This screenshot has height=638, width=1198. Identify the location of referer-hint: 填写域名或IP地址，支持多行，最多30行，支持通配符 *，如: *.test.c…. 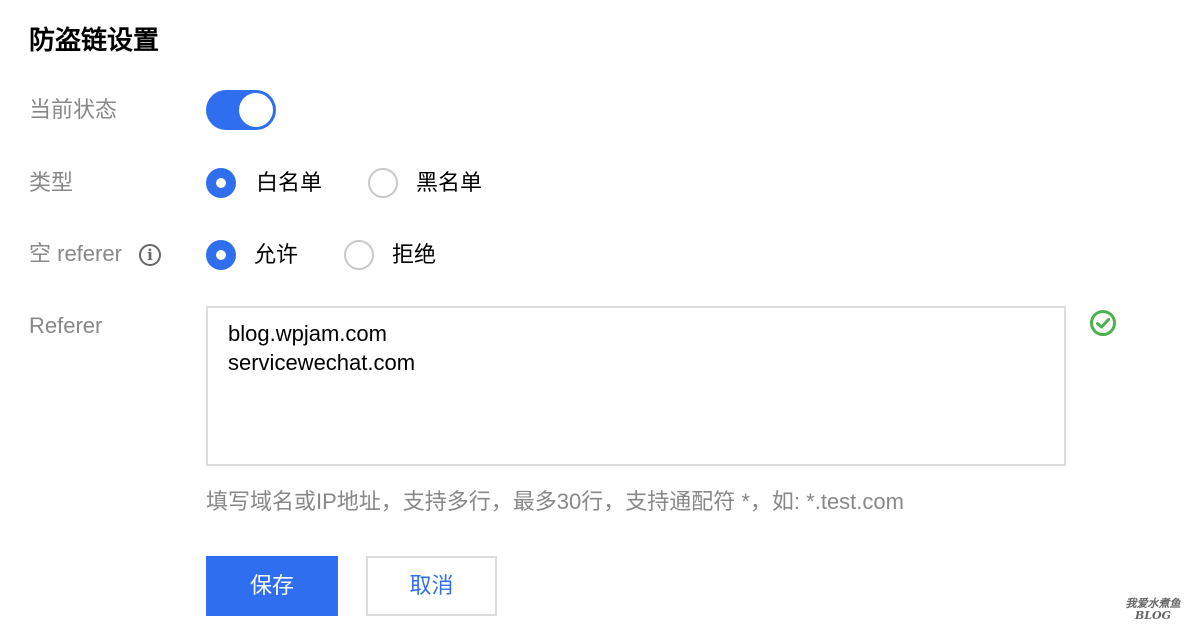
(555, 501).